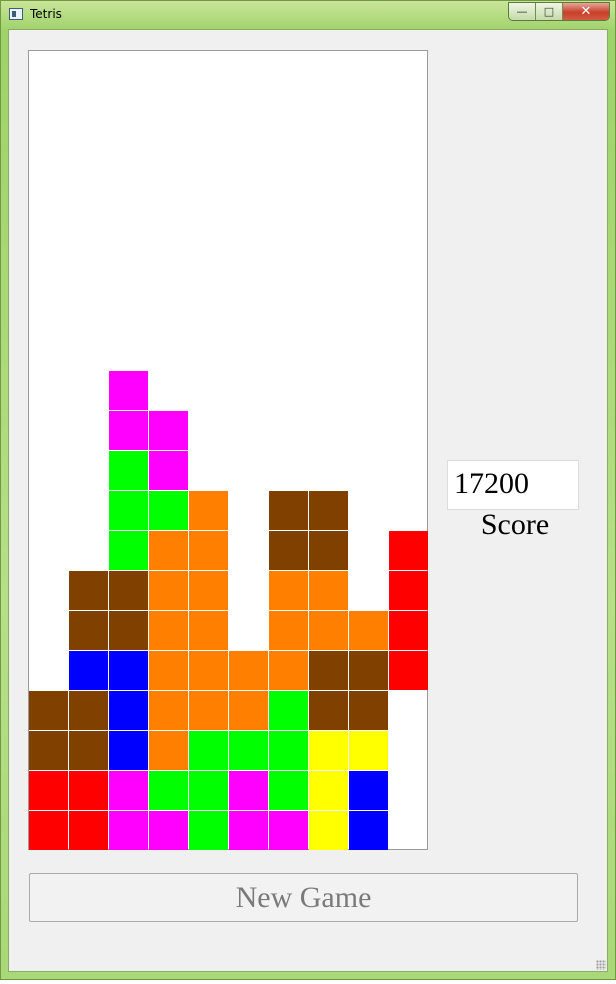 The height and width of the screenshot is (984, 616). I want to click on new-game-button: New Game, so click(303, 897).